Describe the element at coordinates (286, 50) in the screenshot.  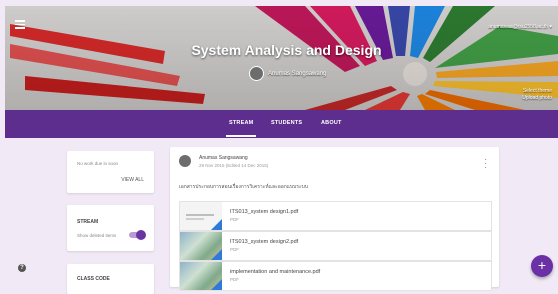
I see `class-title: System Analysis and Design` at that location.